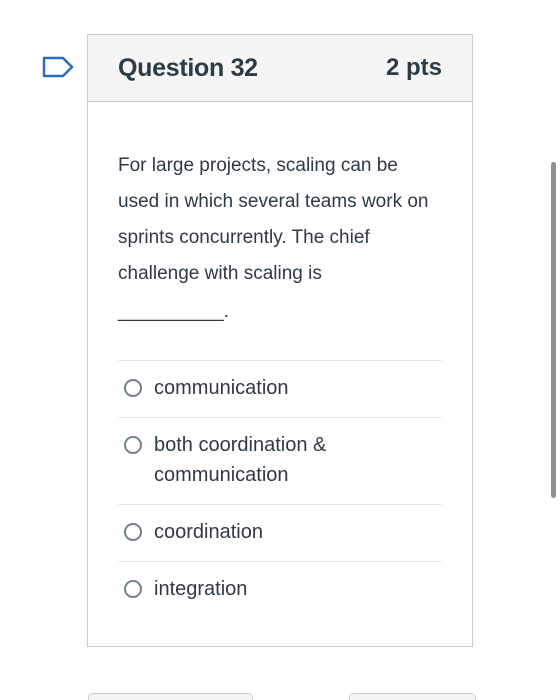  I want to click on scrollbar, so click(553, 330).